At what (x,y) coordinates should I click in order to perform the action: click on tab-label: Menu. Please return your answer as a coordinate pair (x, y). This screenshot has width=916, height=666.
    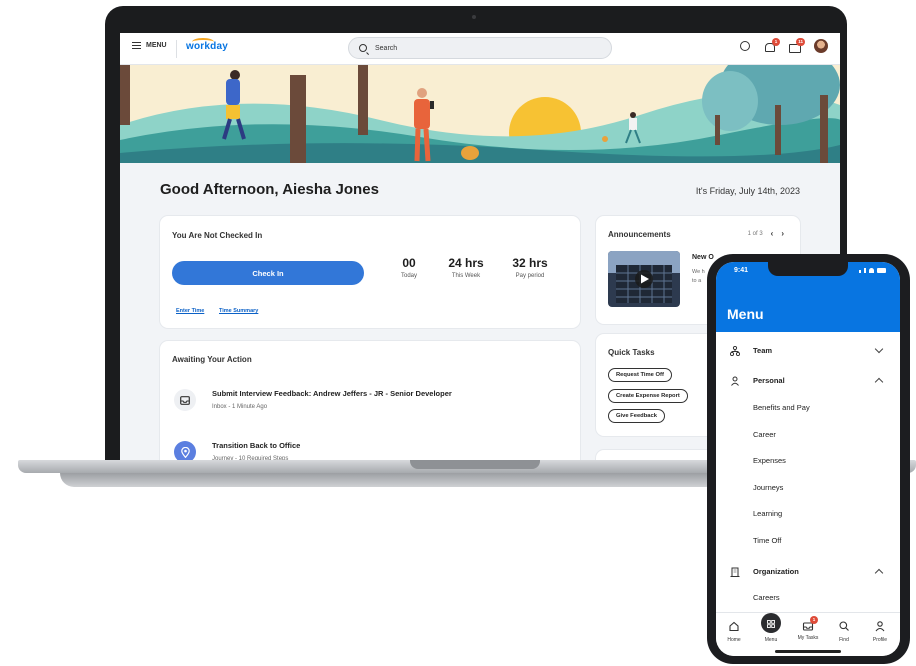
    Looking at the image, I should click on (771, 640).